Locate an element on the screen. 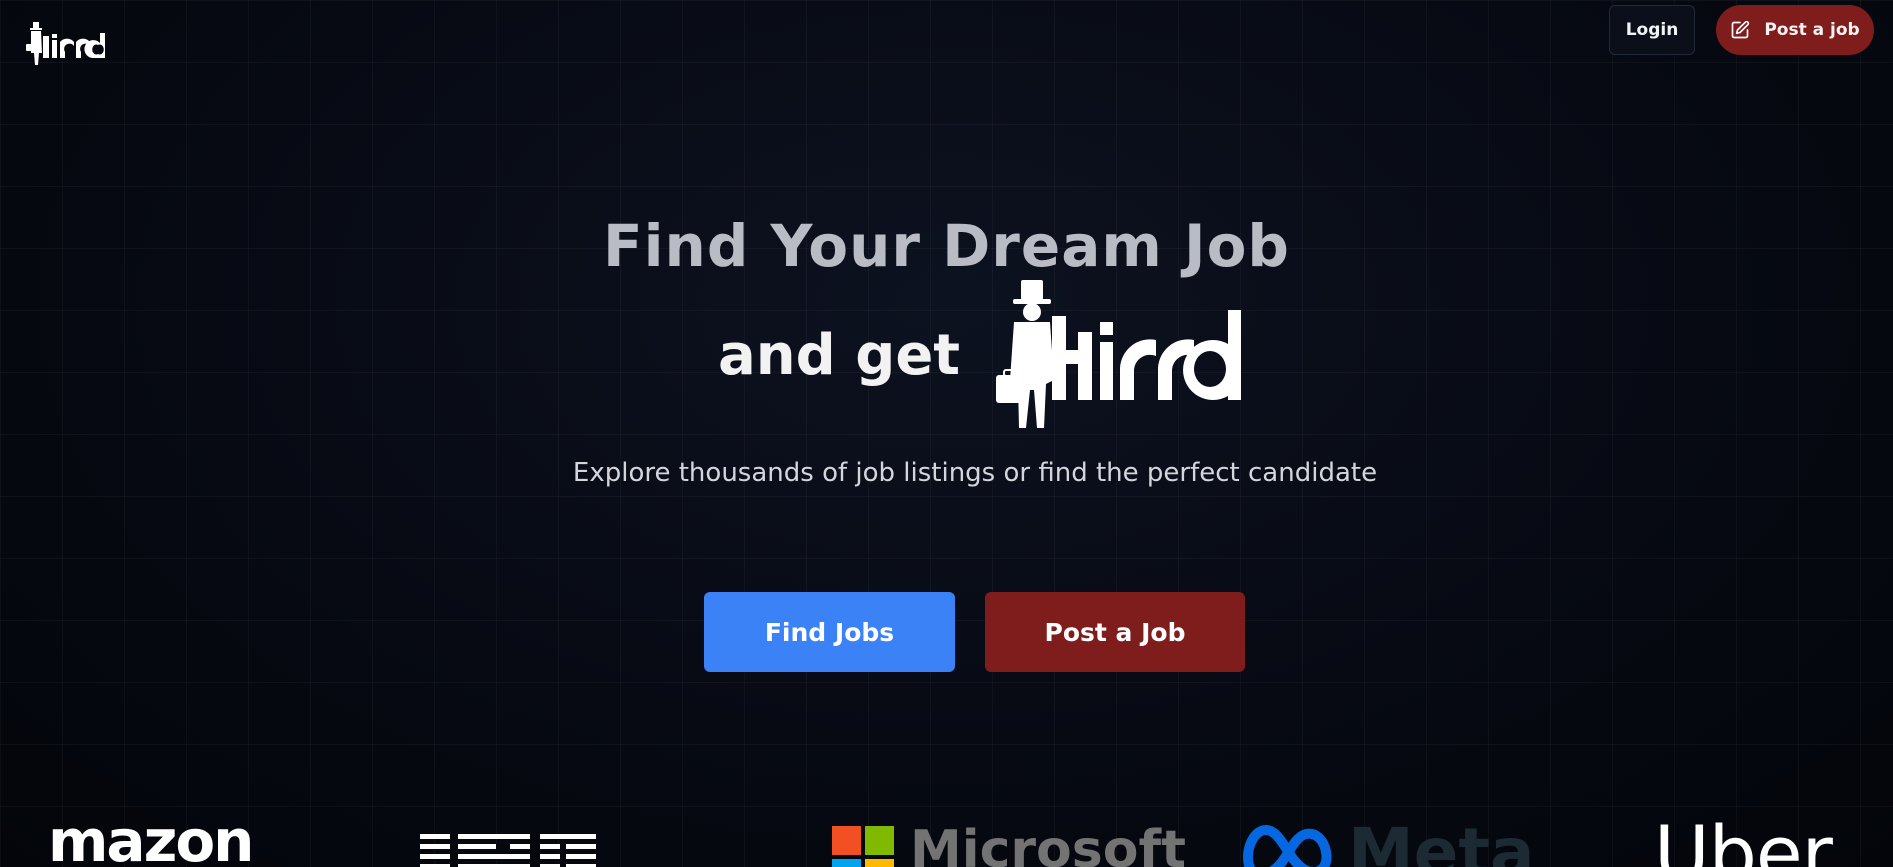  microsoft-squares-icon is located at coordinates (863, 846).